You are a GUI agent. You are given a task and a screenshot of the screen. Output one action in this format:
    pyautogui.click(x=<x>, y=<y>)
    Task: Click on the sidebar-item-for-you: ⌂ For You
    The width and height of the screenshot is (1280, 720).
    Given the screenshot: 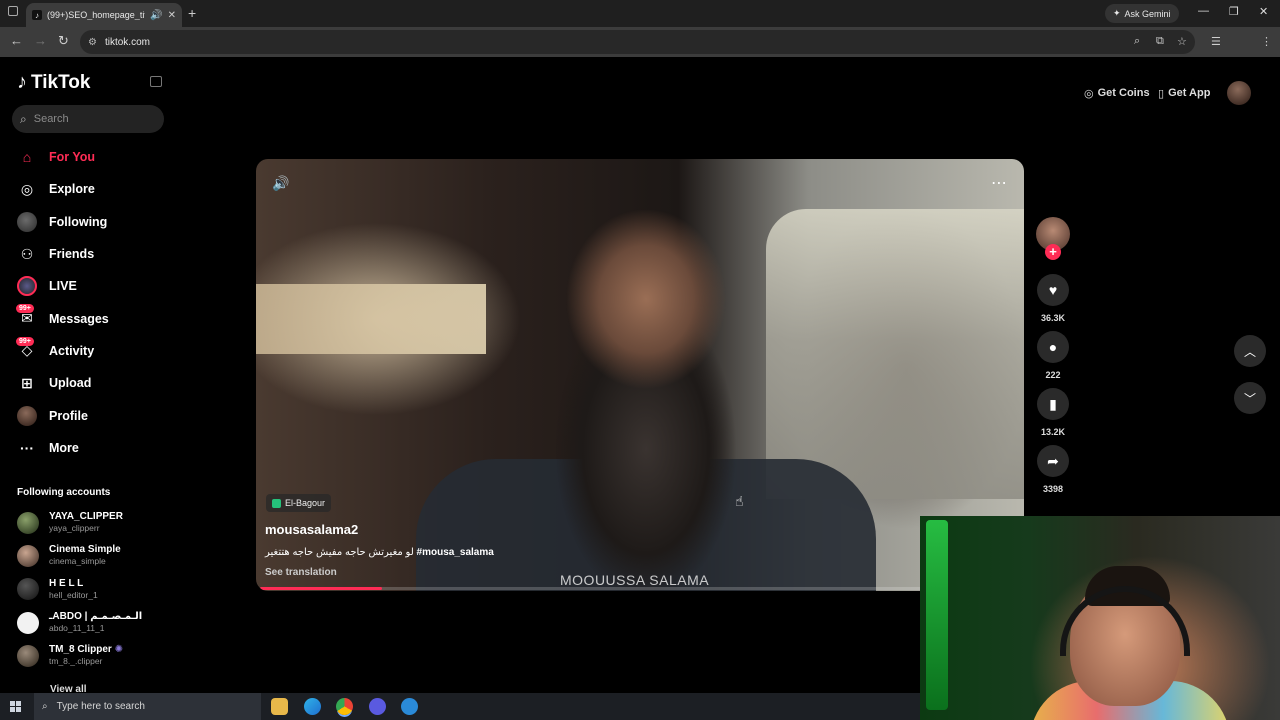 What is the action you would take?
    pyautogui.click(x=85, y=157)
    